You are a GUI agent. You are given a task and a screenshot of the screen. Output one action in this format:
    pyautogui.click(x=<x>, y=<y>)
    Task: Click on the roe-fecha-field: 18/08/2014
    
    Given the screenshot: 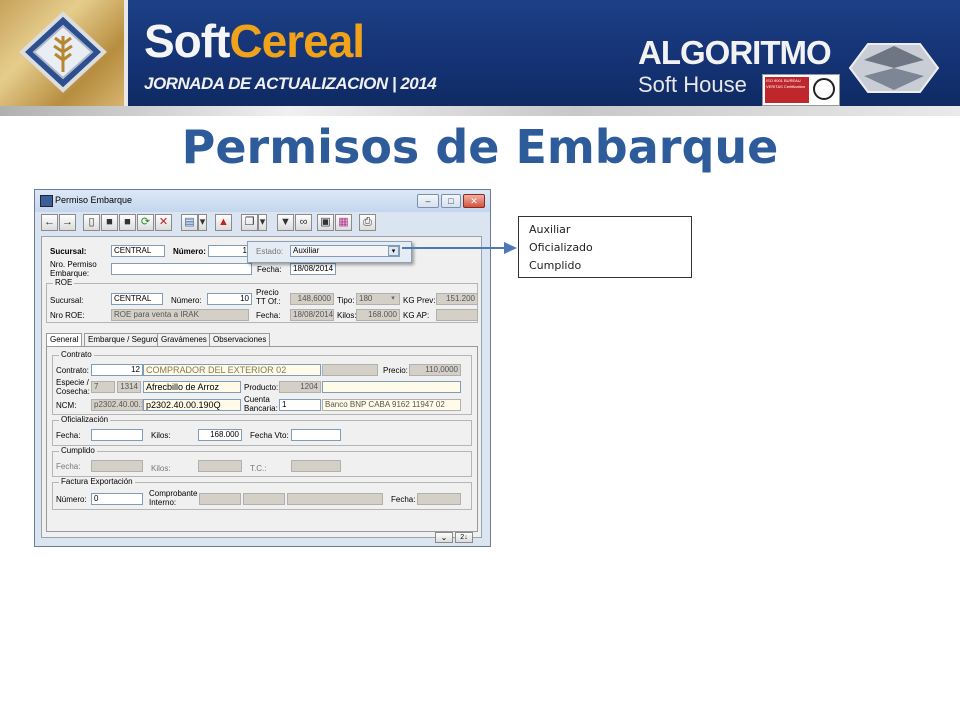 What is the action you would take?
    pyautogui.click(x=312, y=315)
    